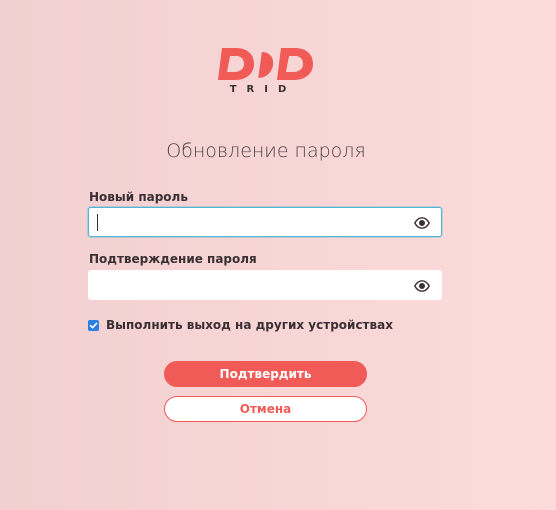 This screenshot has height=510, width=556. I want to click on logo-mark, so click(268, 63).